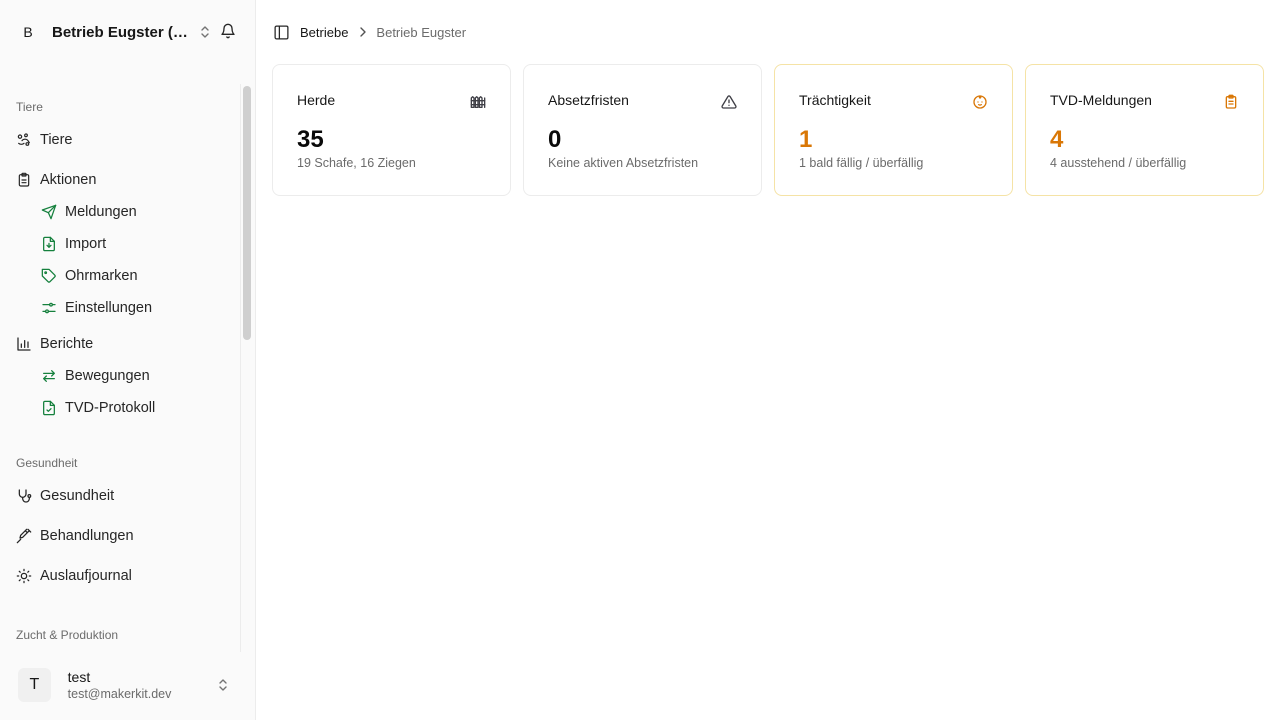 The height and width of the screenshot is (720, 1280). Describe the element at coordinates (34, 685) in the screenshot. I see `avatar: T` at that location.